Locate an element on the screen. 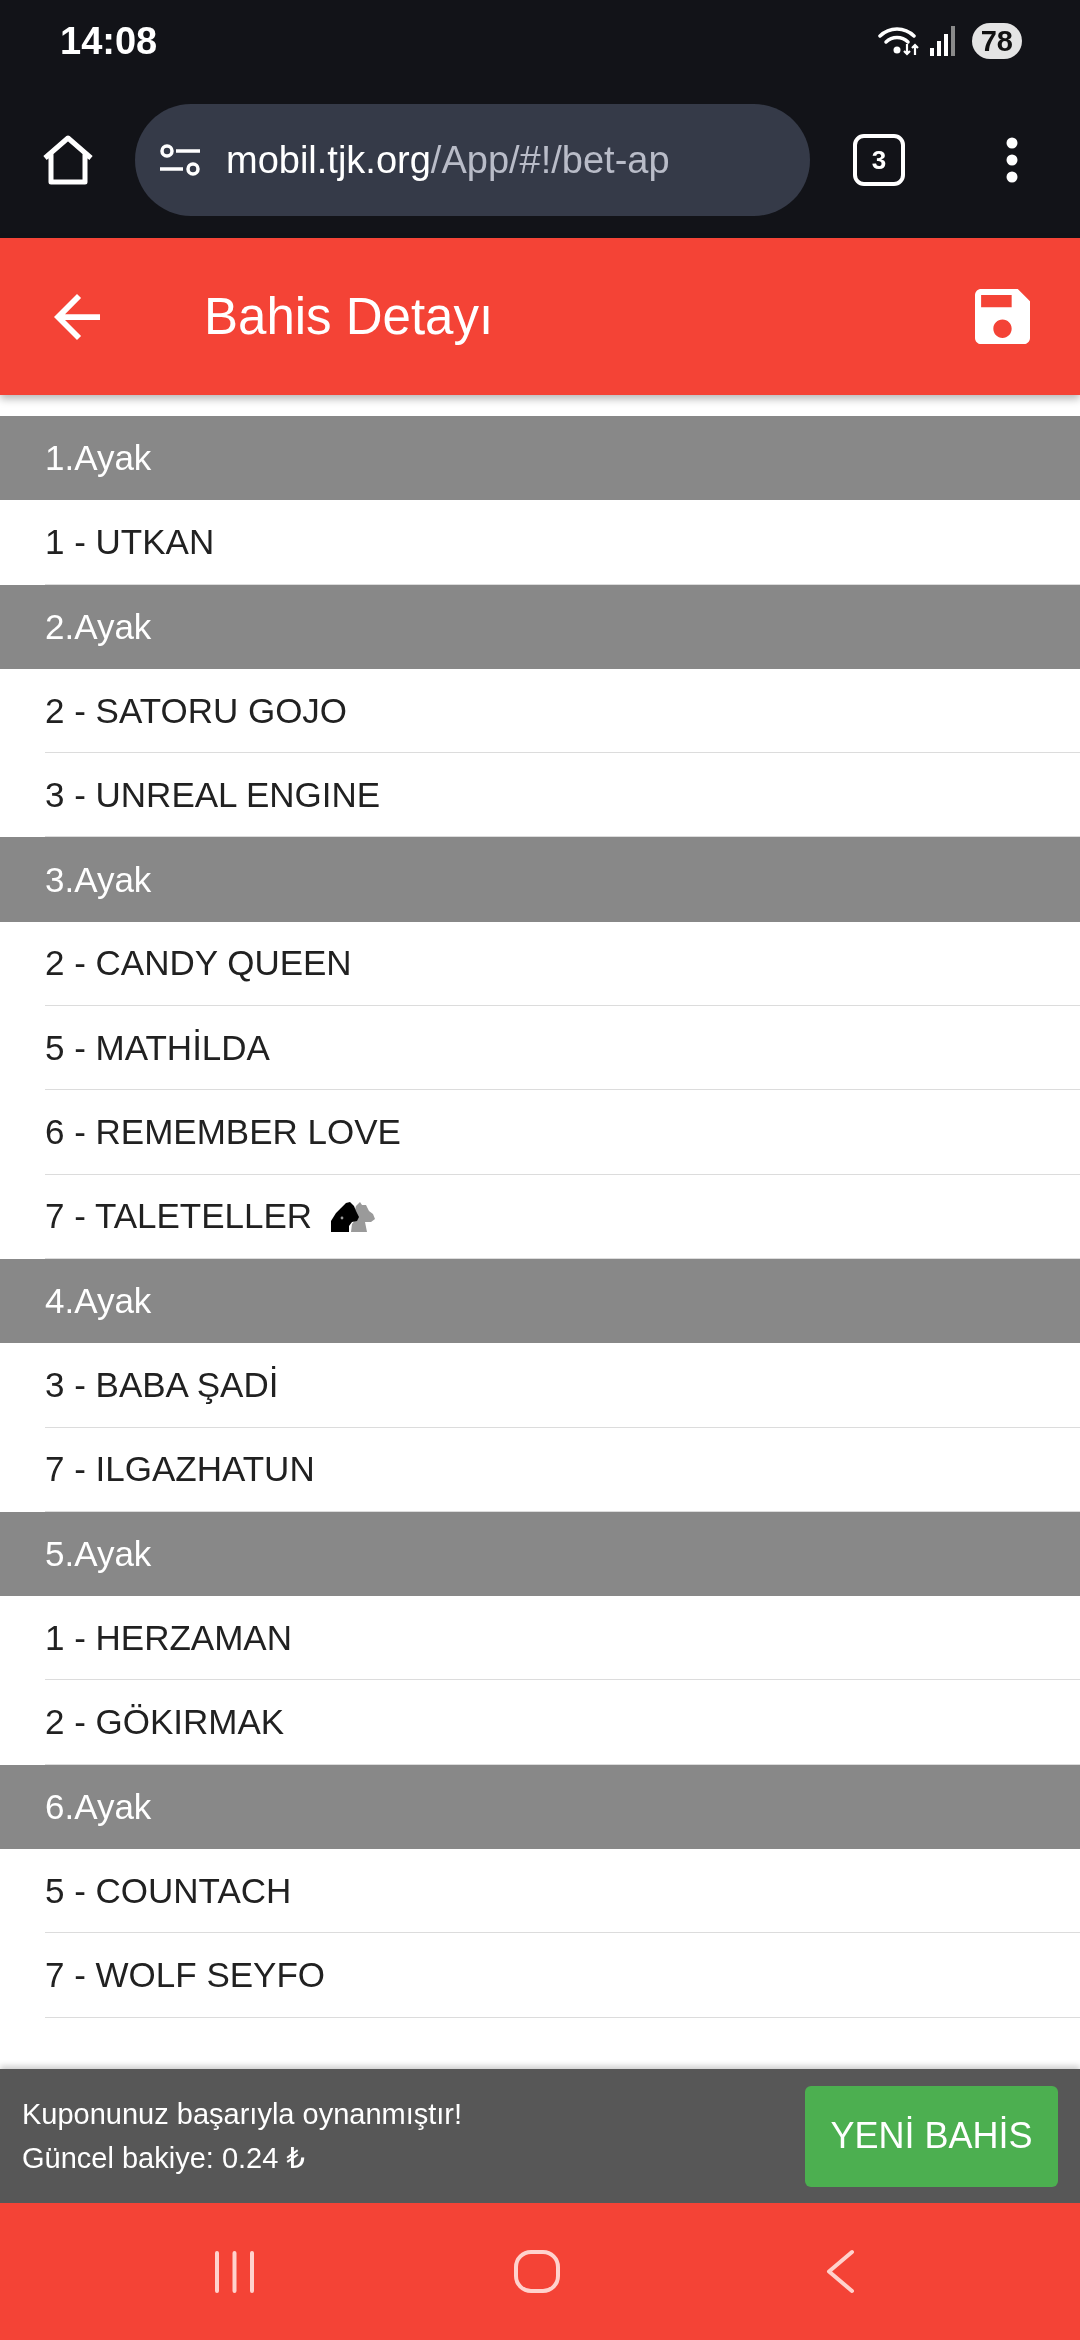 This screenshot has width=1080, height=2340. tab-switcher-button: 3 is located at coordinates (879, 160).